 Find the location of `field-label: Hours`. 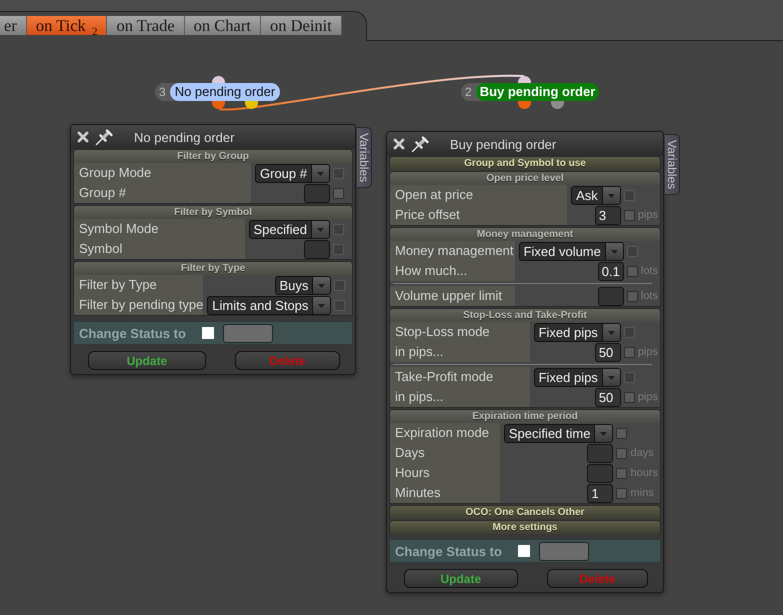

field-label: Hours is located at coordinates (445, 473).